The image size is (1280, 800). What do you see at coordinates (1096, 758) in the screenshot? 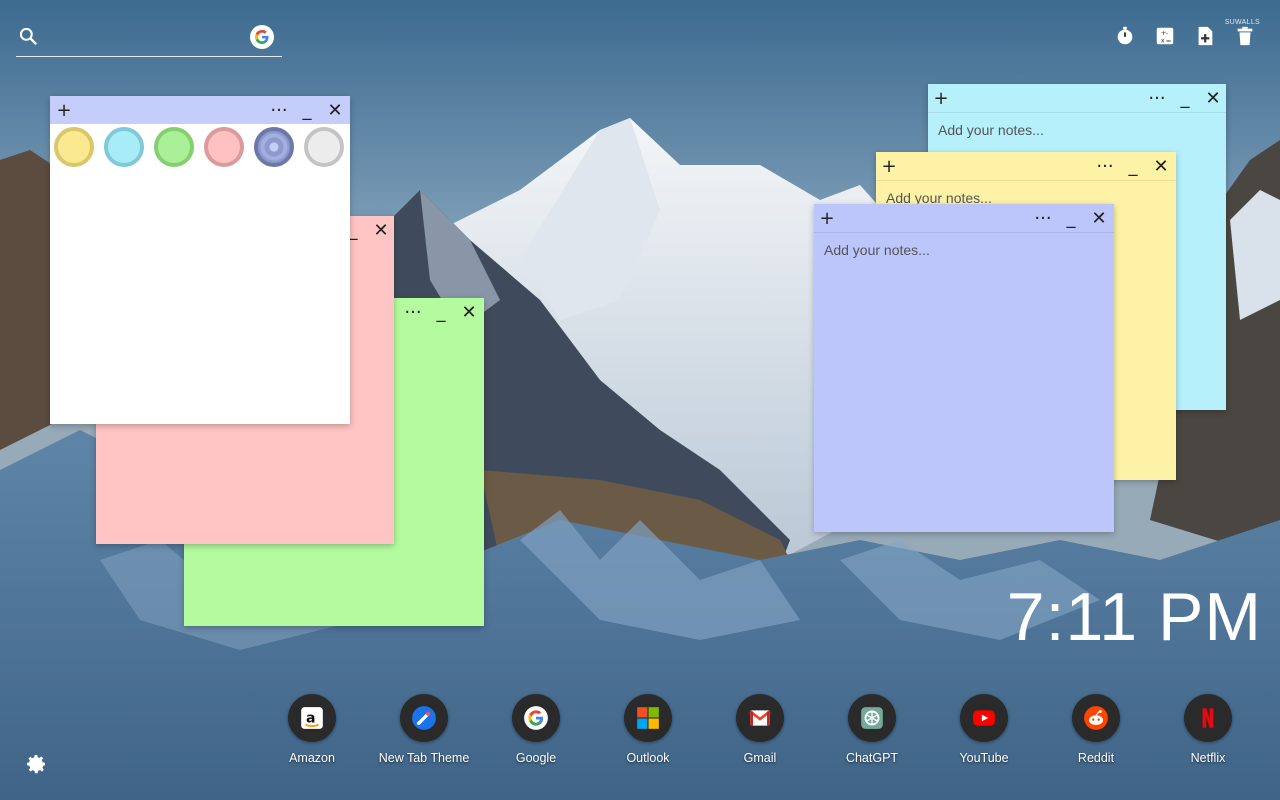
I see `shortcut-label: Reddit` at bounding box center [1096, 758].